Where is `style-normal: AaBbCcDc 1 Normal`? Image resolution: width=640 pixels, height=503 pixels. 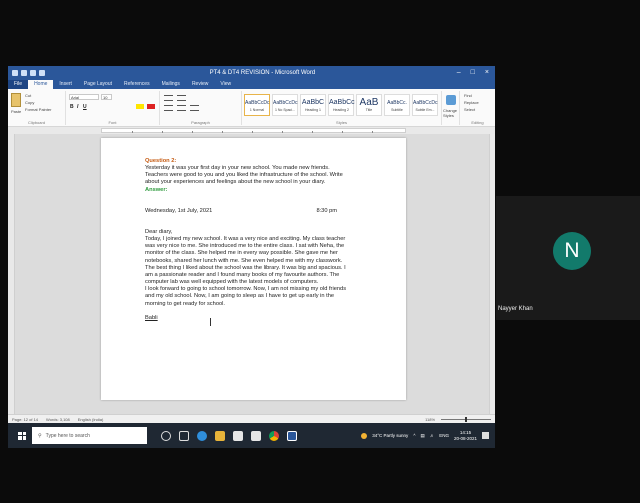 style-normal: AaBbCcDc 1 Normal is located at coordinates (257, 105).